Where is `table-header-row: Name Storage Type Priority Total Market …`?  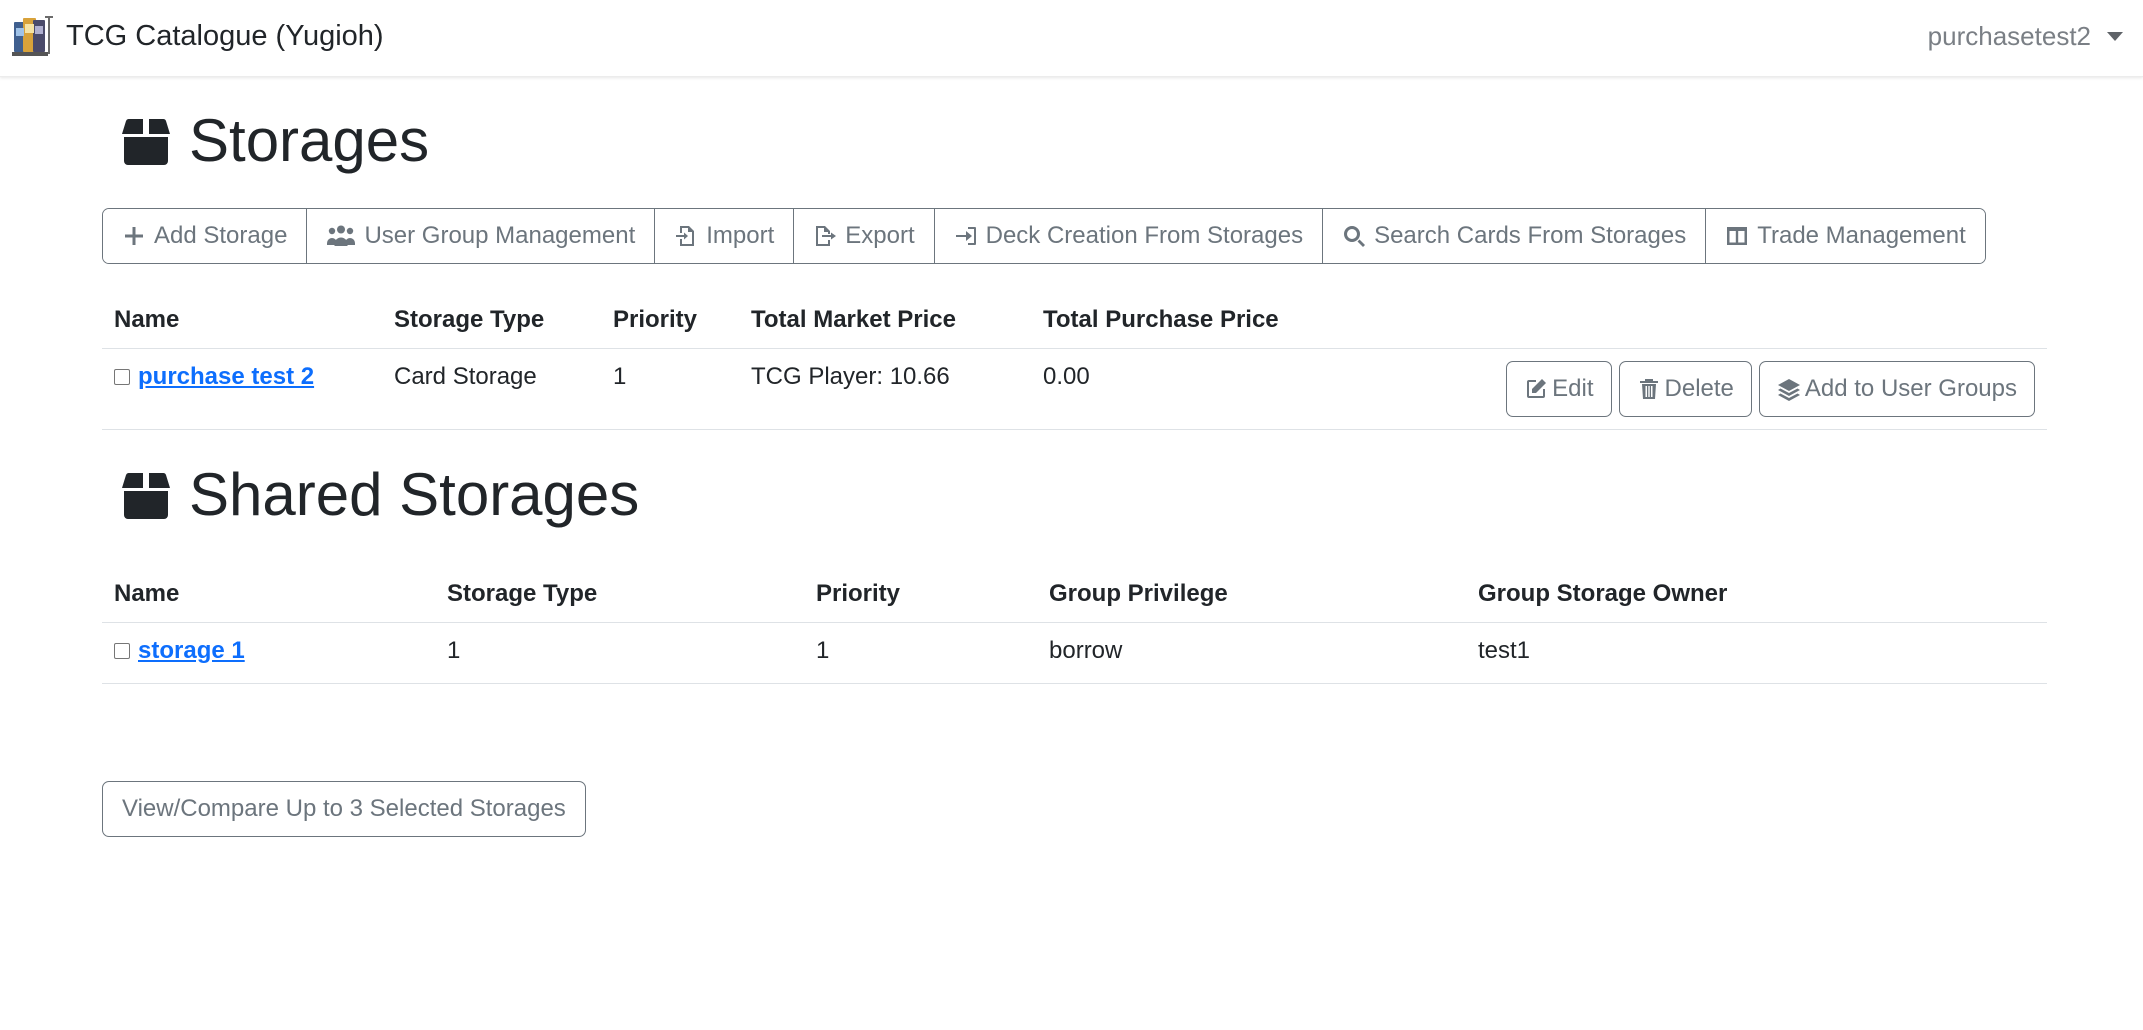 table-header-row: Name Storage Type Priority Total Market … is located at coordinates (1074, 320).